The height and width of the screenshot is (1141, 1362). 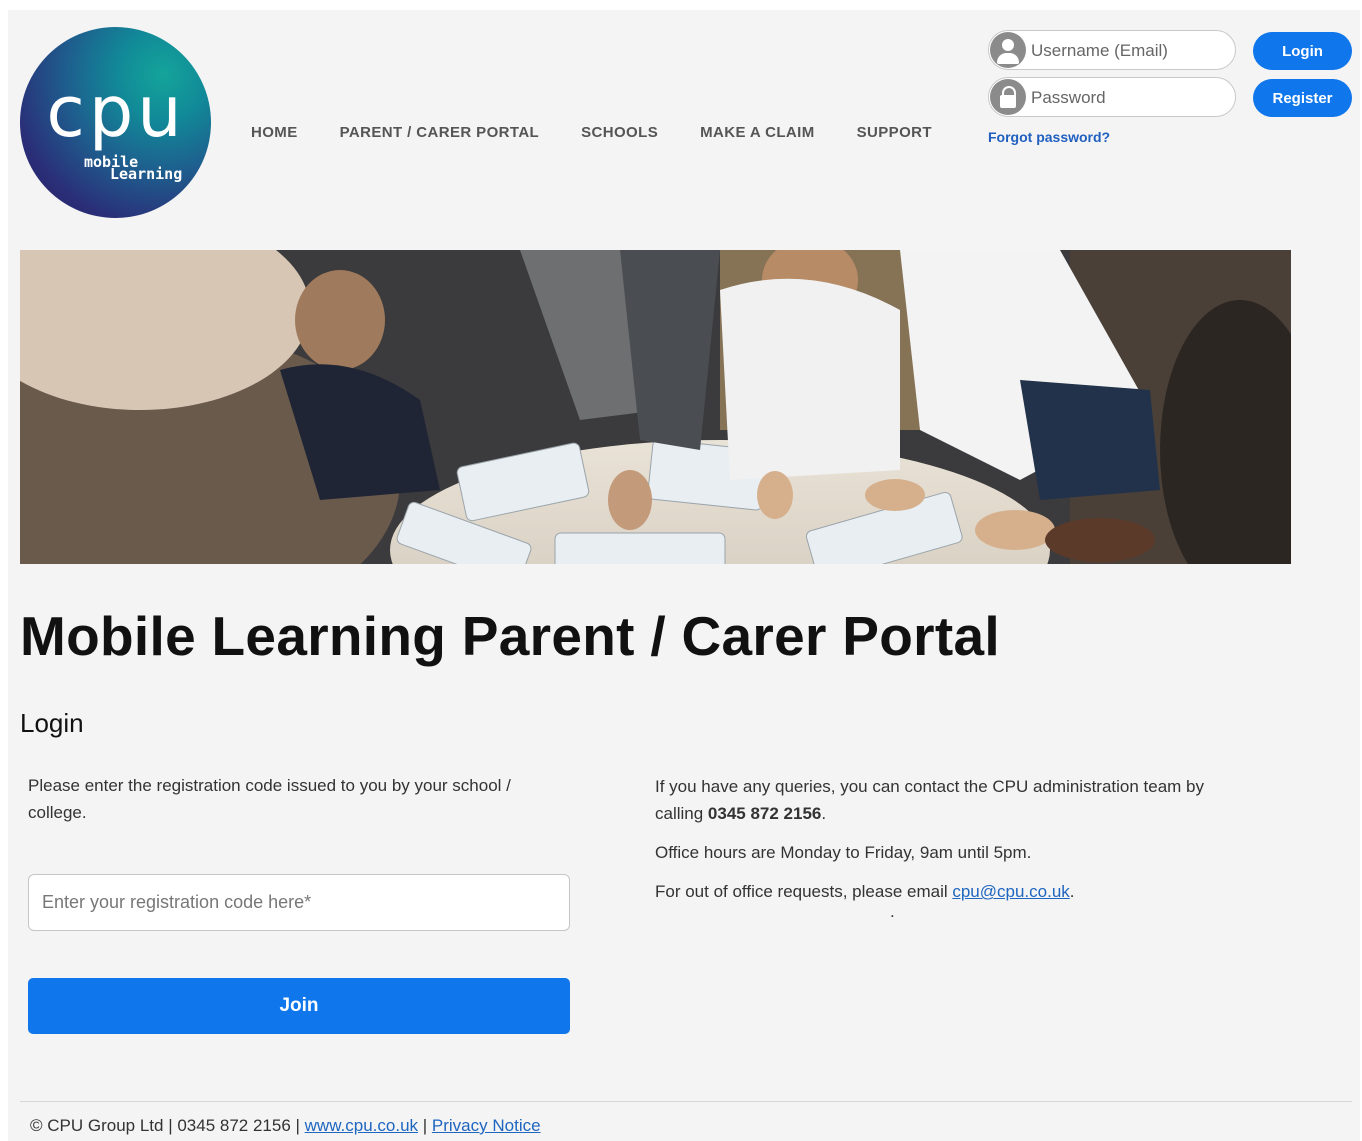 I want to click on logo-subtext-learning: Learning, so click(x=146, y=174).